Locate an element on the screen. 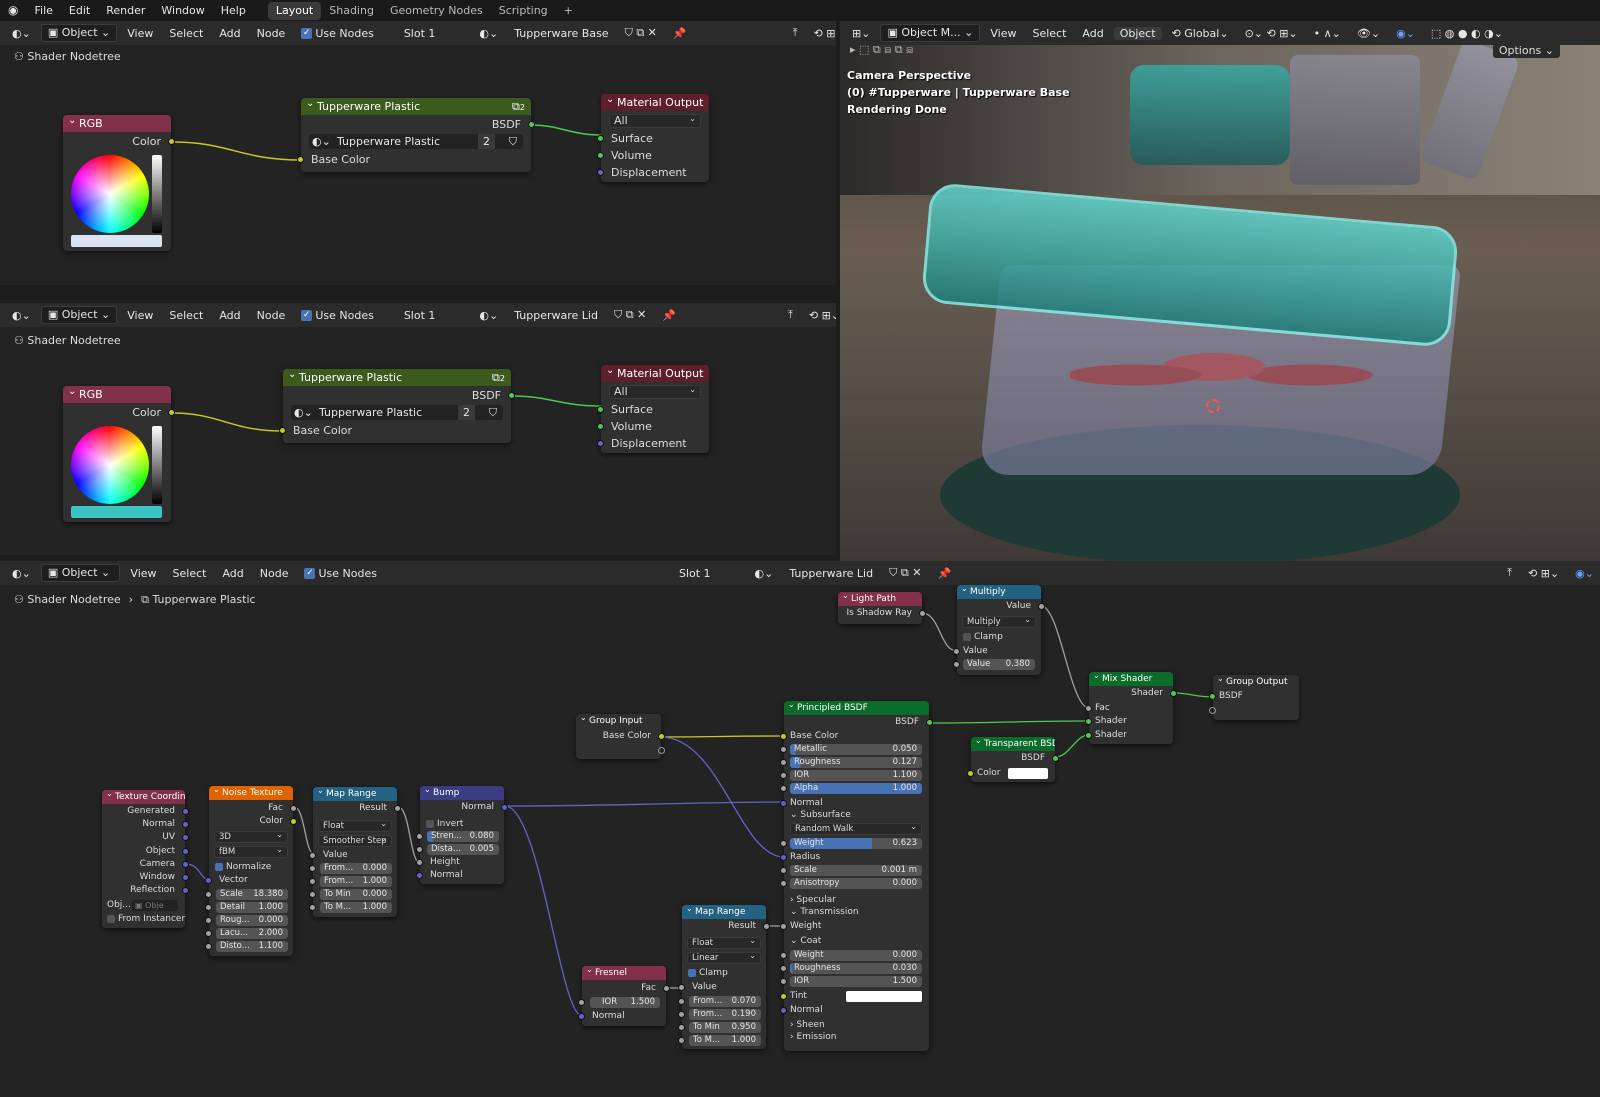 This screenshot has width=1600, height=1097. tab-layout: Layout is located at coordinates (294, 10).